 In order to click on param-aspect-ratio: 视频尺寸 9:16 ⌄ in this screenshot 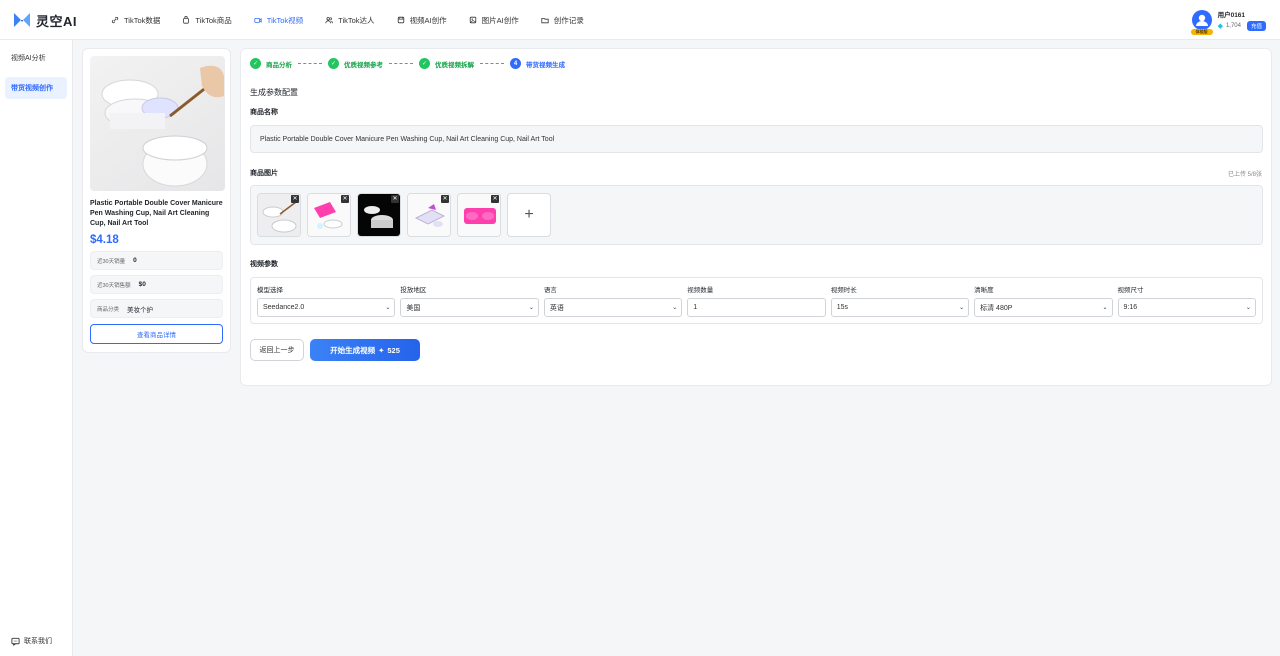, I will do `click(1186, 300)`.